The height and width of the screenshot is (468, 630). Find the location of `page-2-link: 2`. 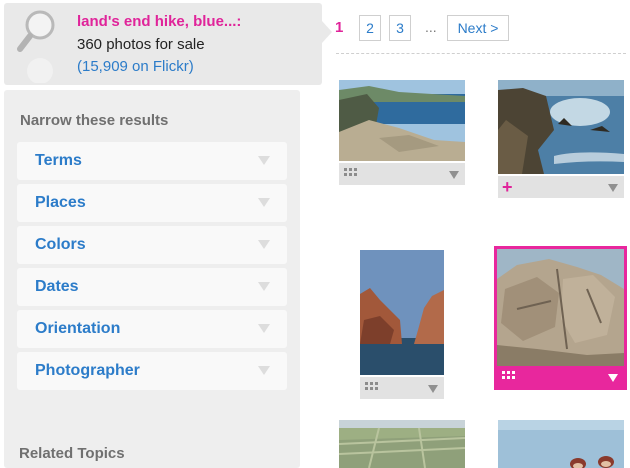

page-2-link: 2 is located at coordinates (370, 28).